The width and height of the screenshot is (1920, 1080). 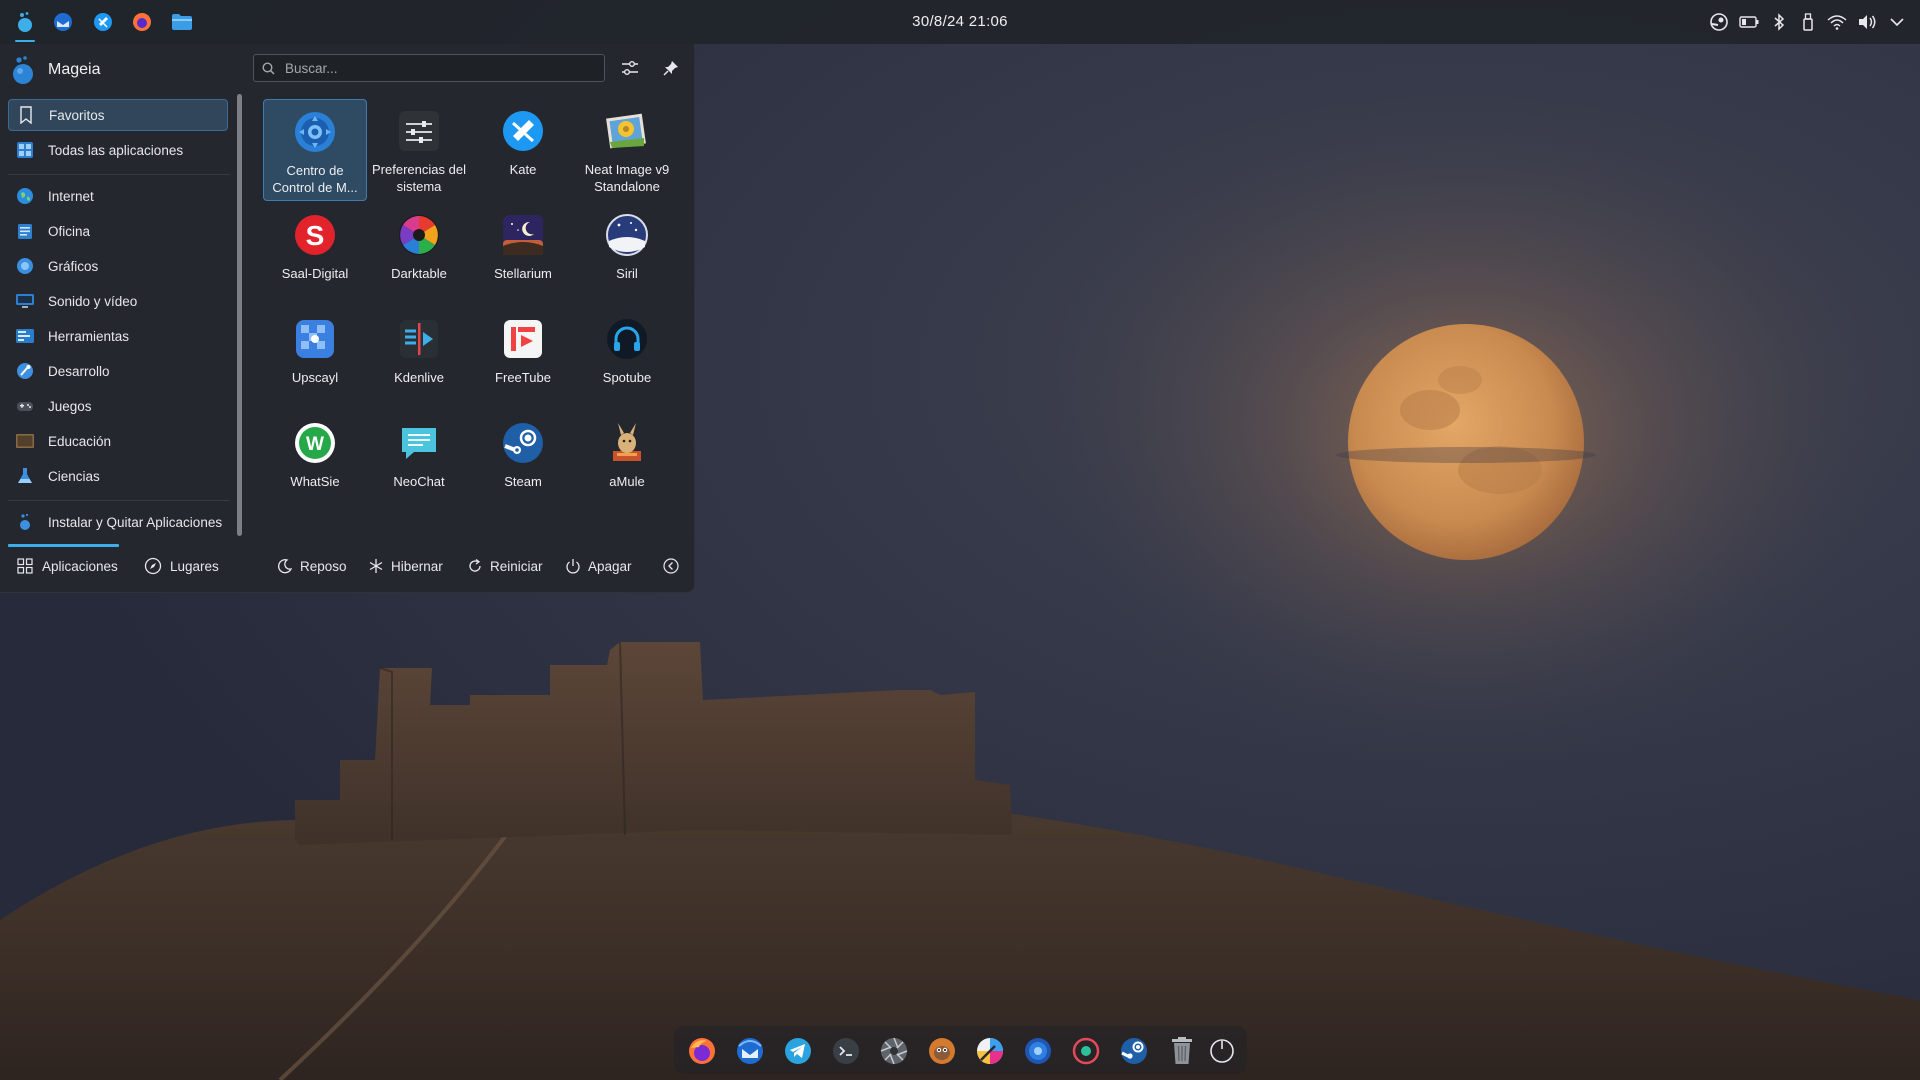 I want to click on dock-item-steam, so click(x=1134, y=1051).